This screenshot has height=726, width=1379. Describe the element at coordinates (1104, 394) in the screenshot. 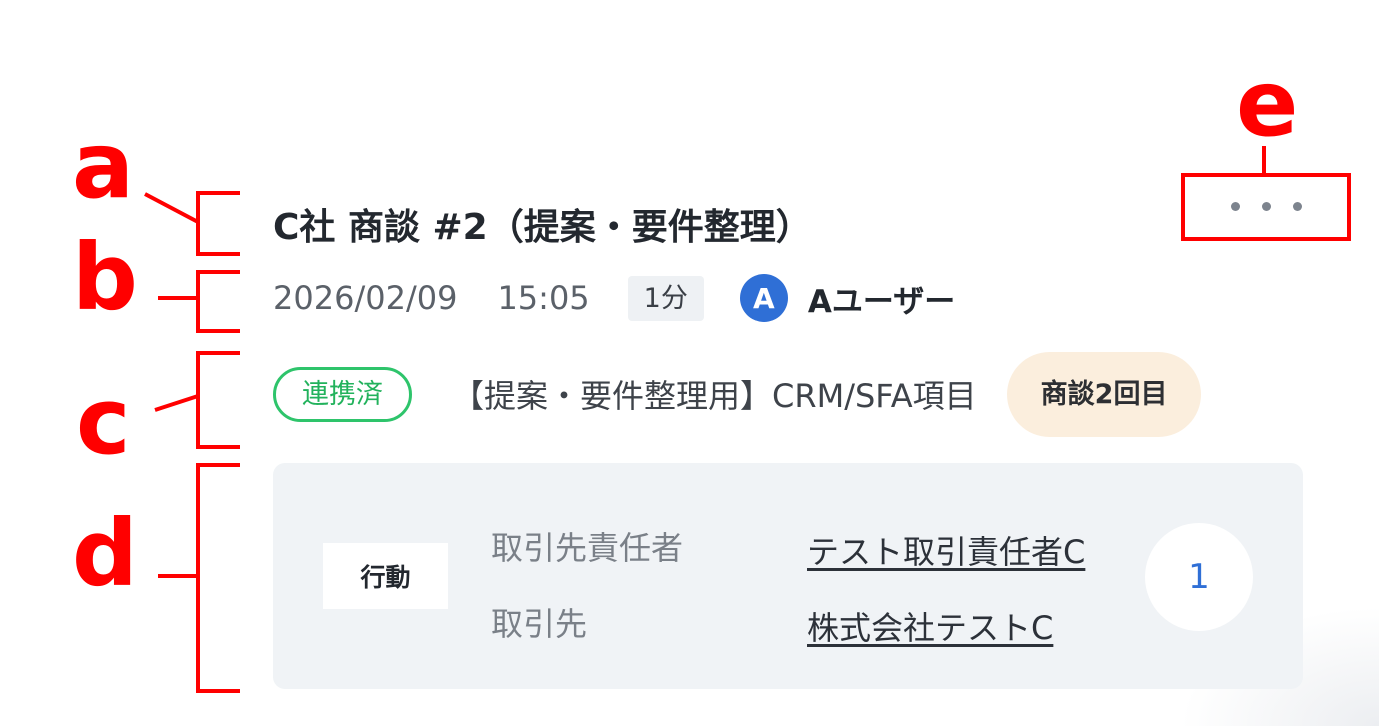

I see `meeting-round-tag: 商談2回目` at that location.